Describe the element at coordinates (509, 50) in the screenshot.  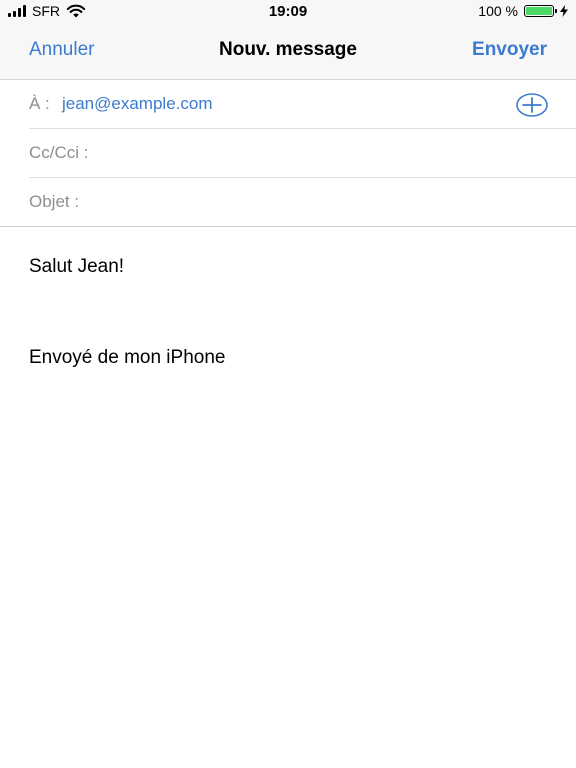
I see `send-button: Envoyer` at that location.